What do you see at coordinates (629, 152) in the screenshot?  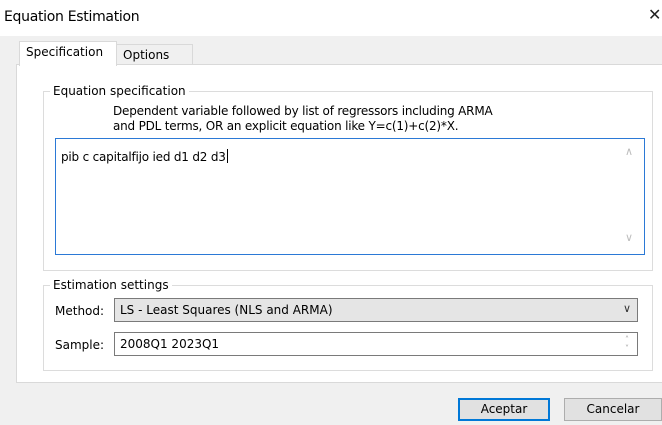 I see `scroll-up-icon: ∧` at bounding box center [629, 152].